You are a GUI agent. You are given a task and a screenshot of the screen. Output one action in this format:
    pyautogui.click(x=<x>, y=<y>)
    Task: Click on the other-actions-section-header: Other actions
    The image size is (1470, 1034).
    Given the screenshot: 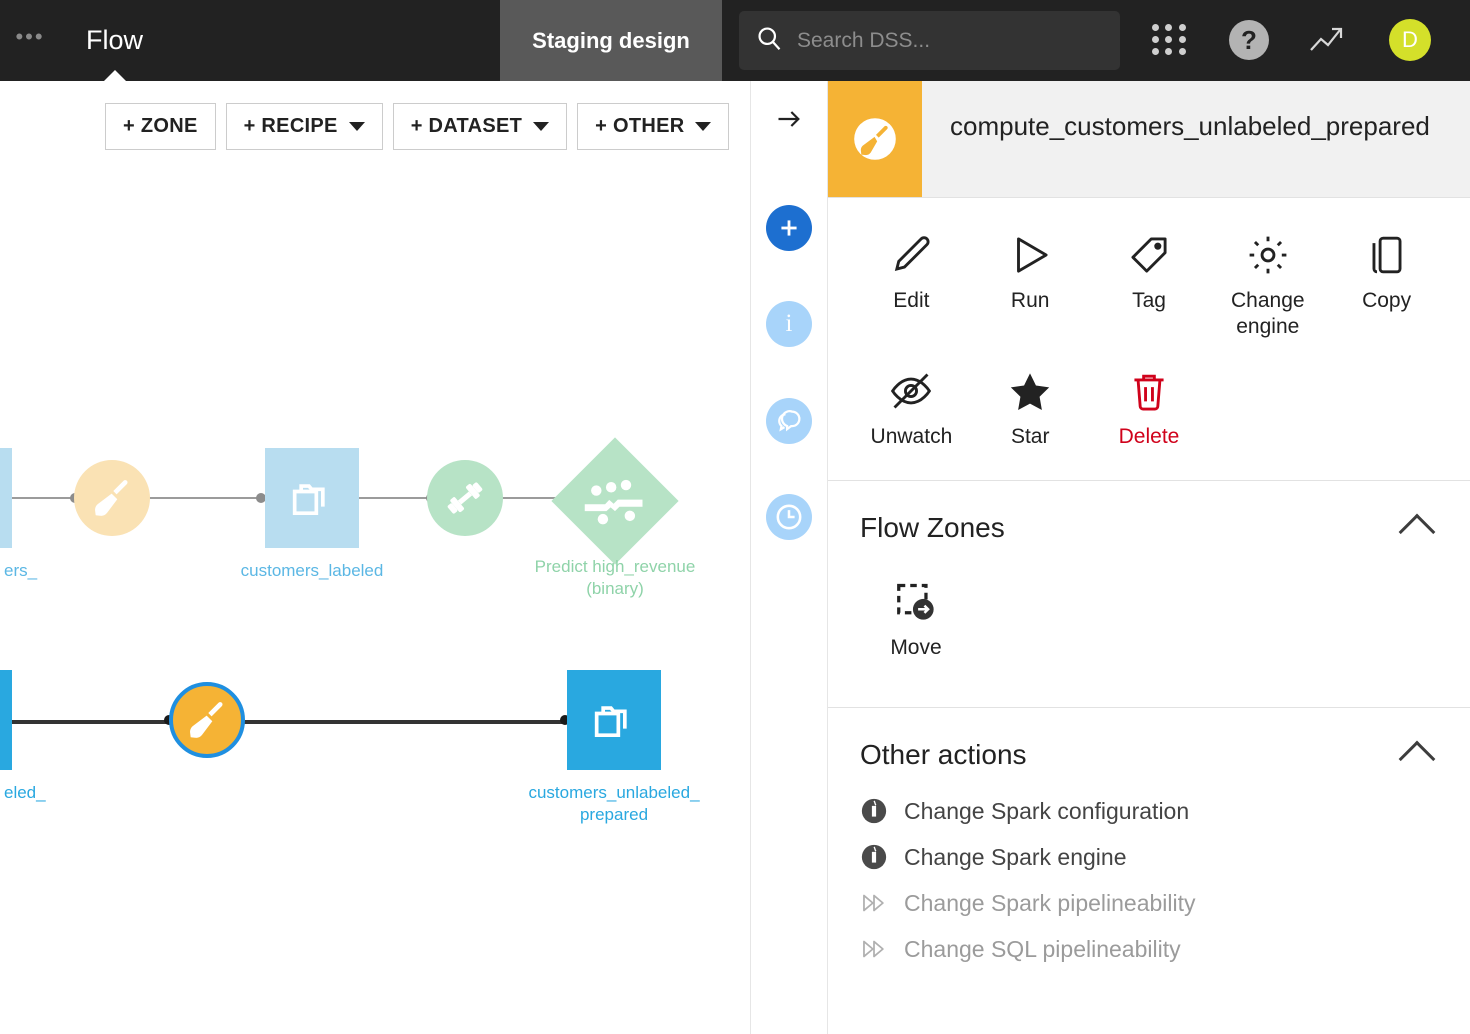 What is the action you would take?
    pyautogui.click(x=1149, y=747)
    